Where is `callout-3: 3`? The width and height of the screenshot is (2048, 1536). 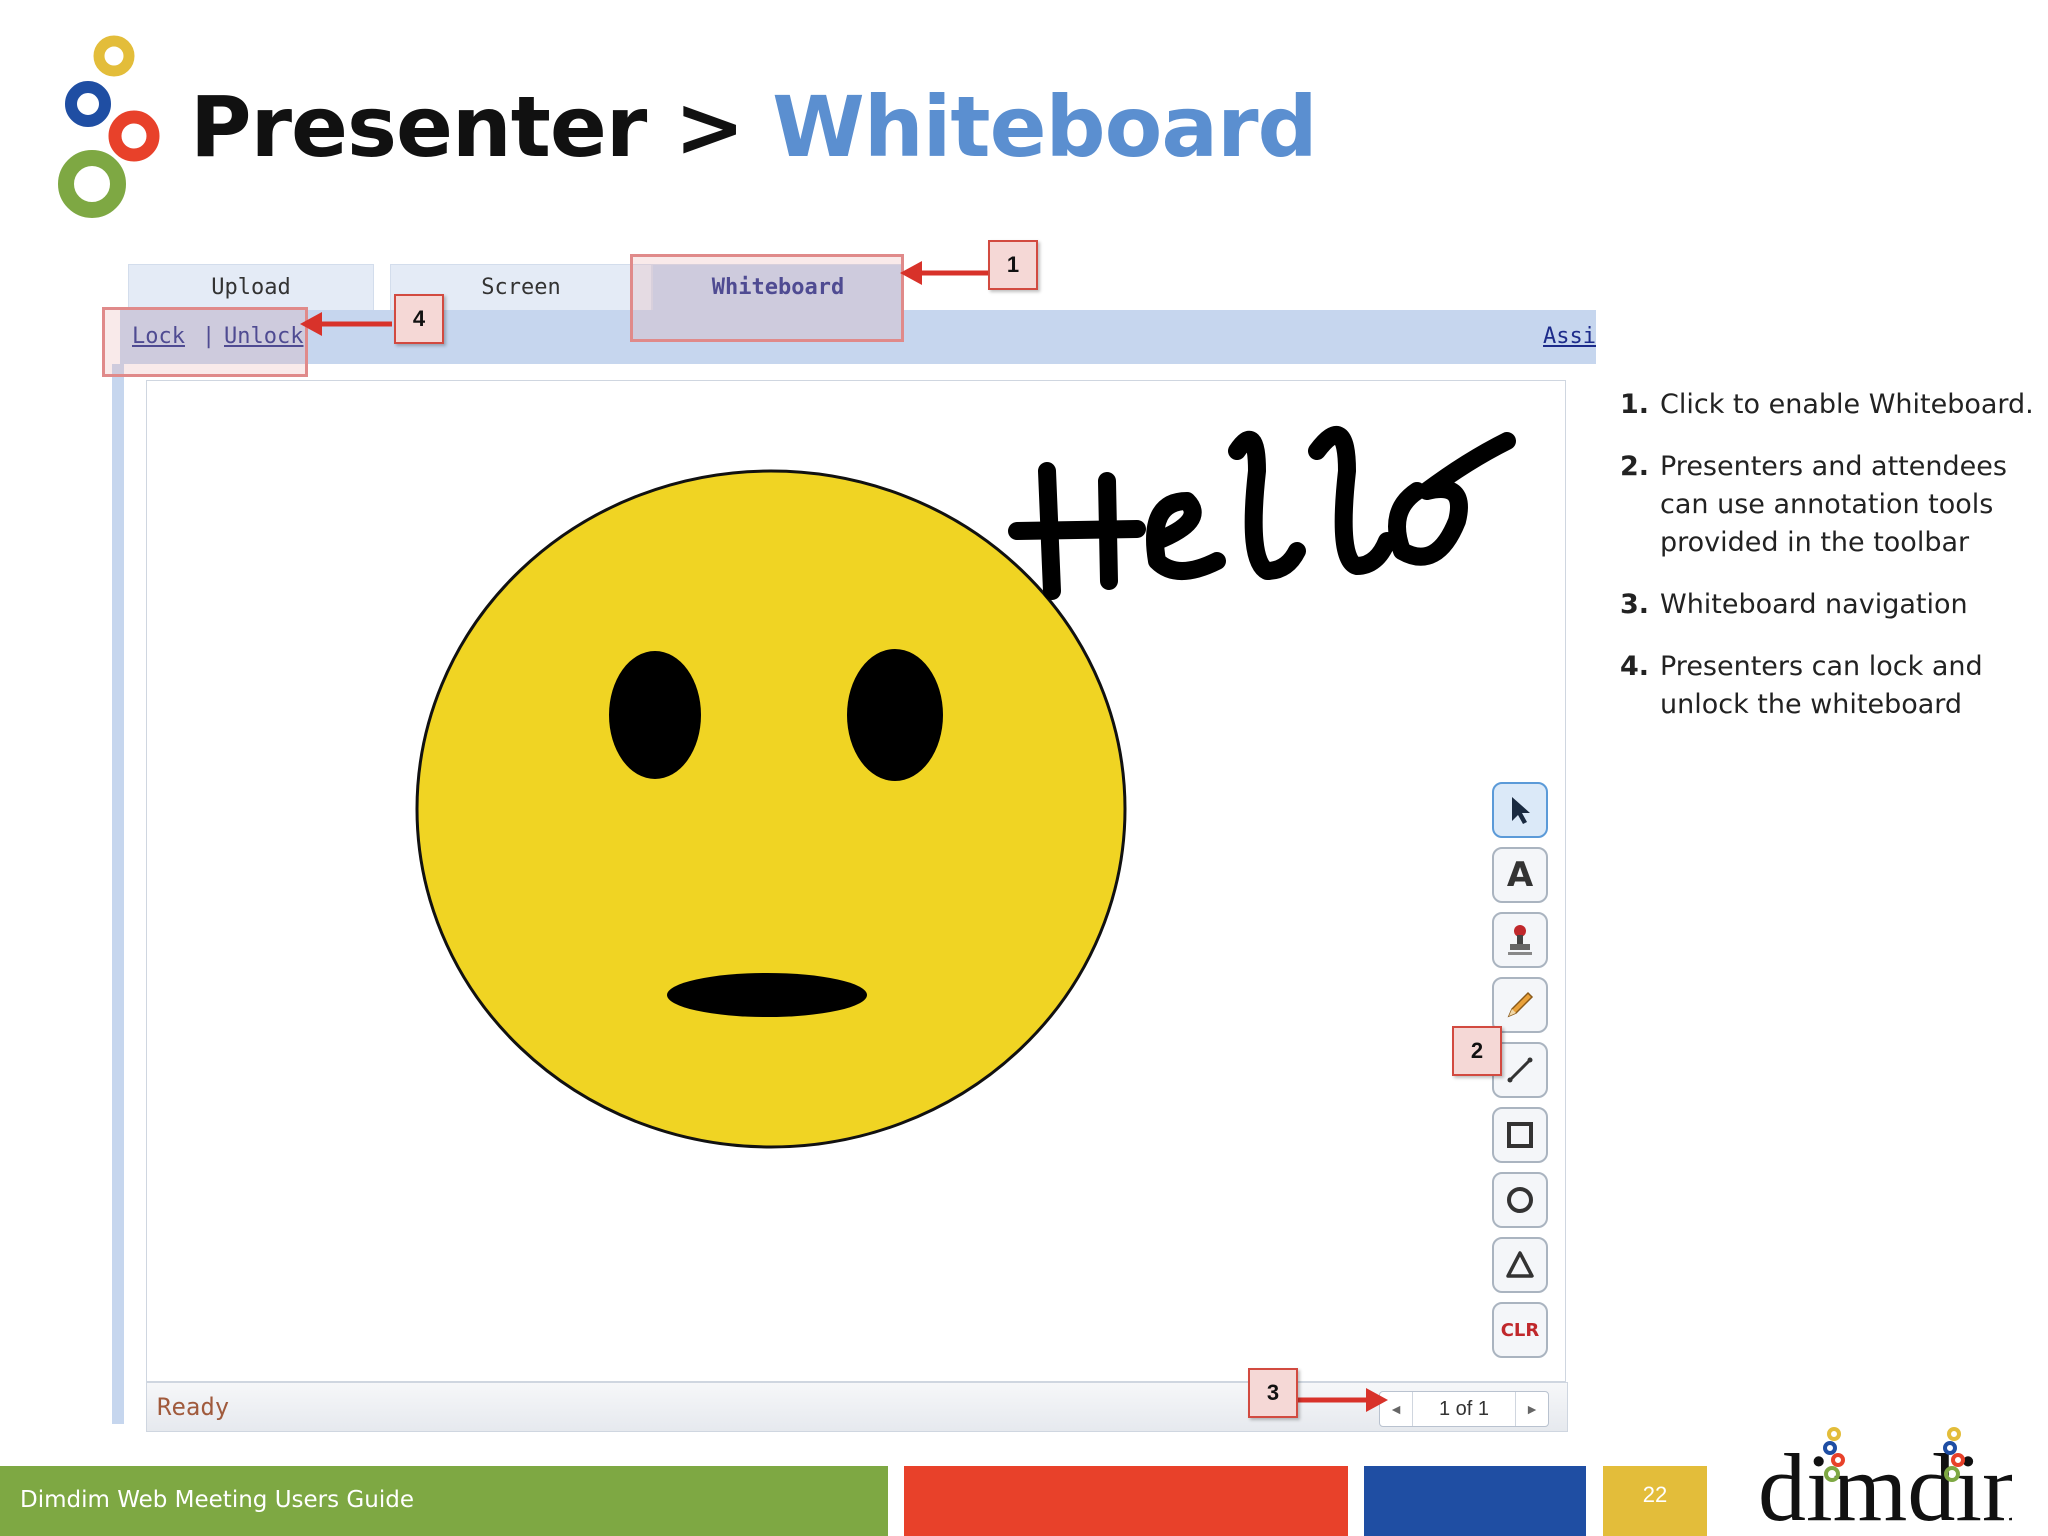 callout-3: 3 is located at coordinates (1273, 1393).